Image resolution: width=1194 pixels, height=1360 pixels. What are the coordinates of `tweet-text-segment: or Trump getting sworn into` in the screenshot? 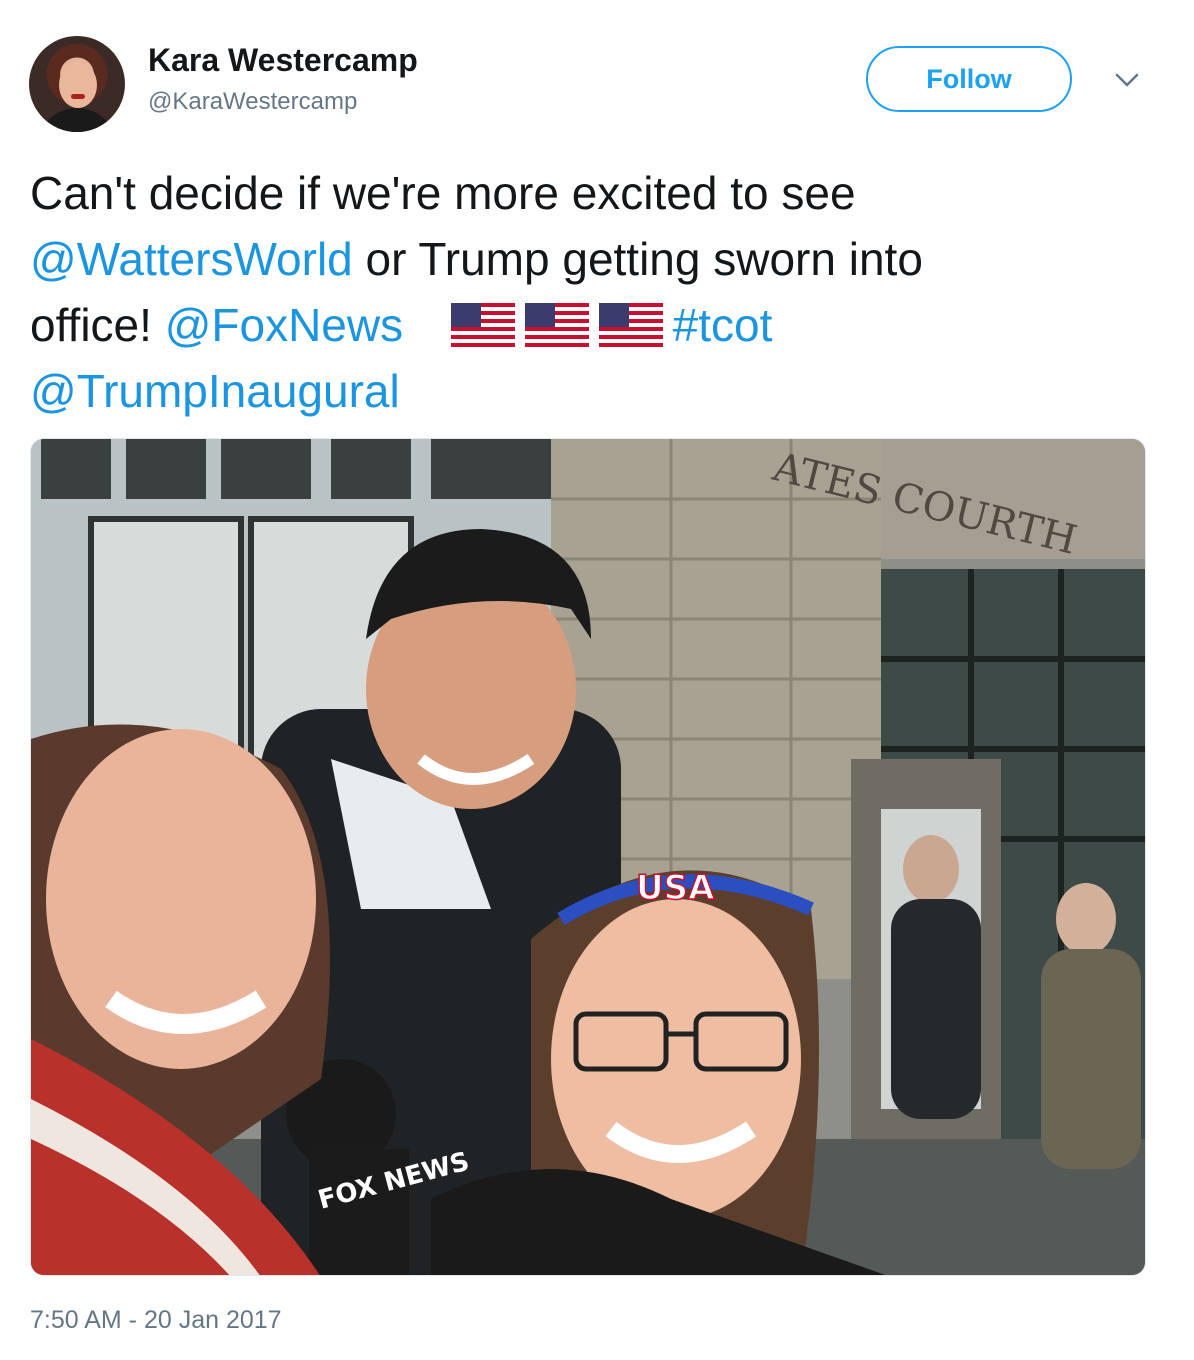 It's located at (637, 259).